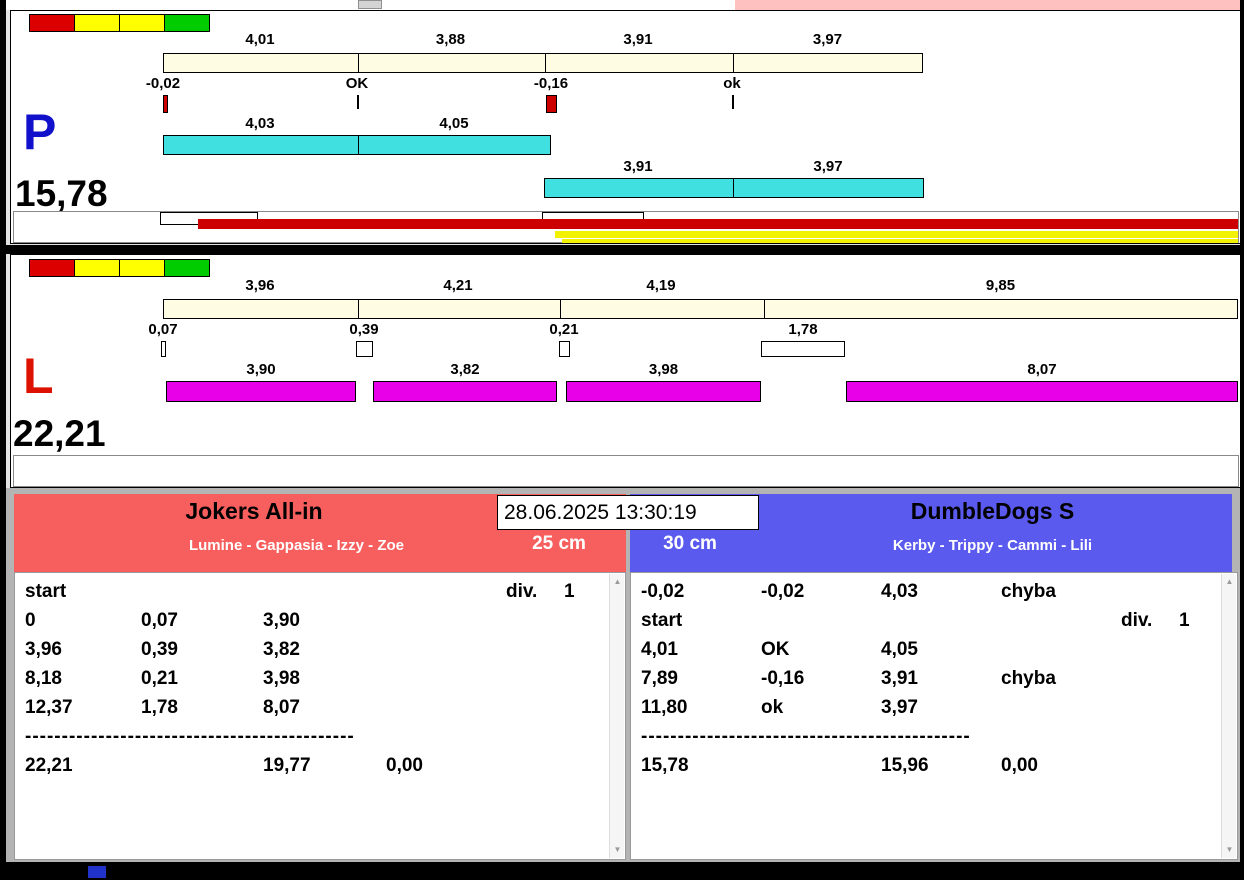  Describe the element at coordinates (543, 63) in the screenshot. I see `split-time-bar` at that location.